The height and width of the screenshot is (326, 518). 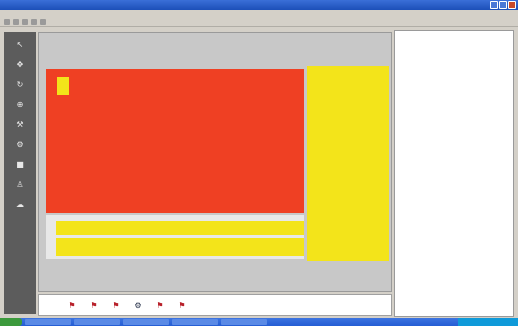 What do you see at coordinates (454, 99) in the screenshot?
I see `property-row` at bounding box center [454, 99].